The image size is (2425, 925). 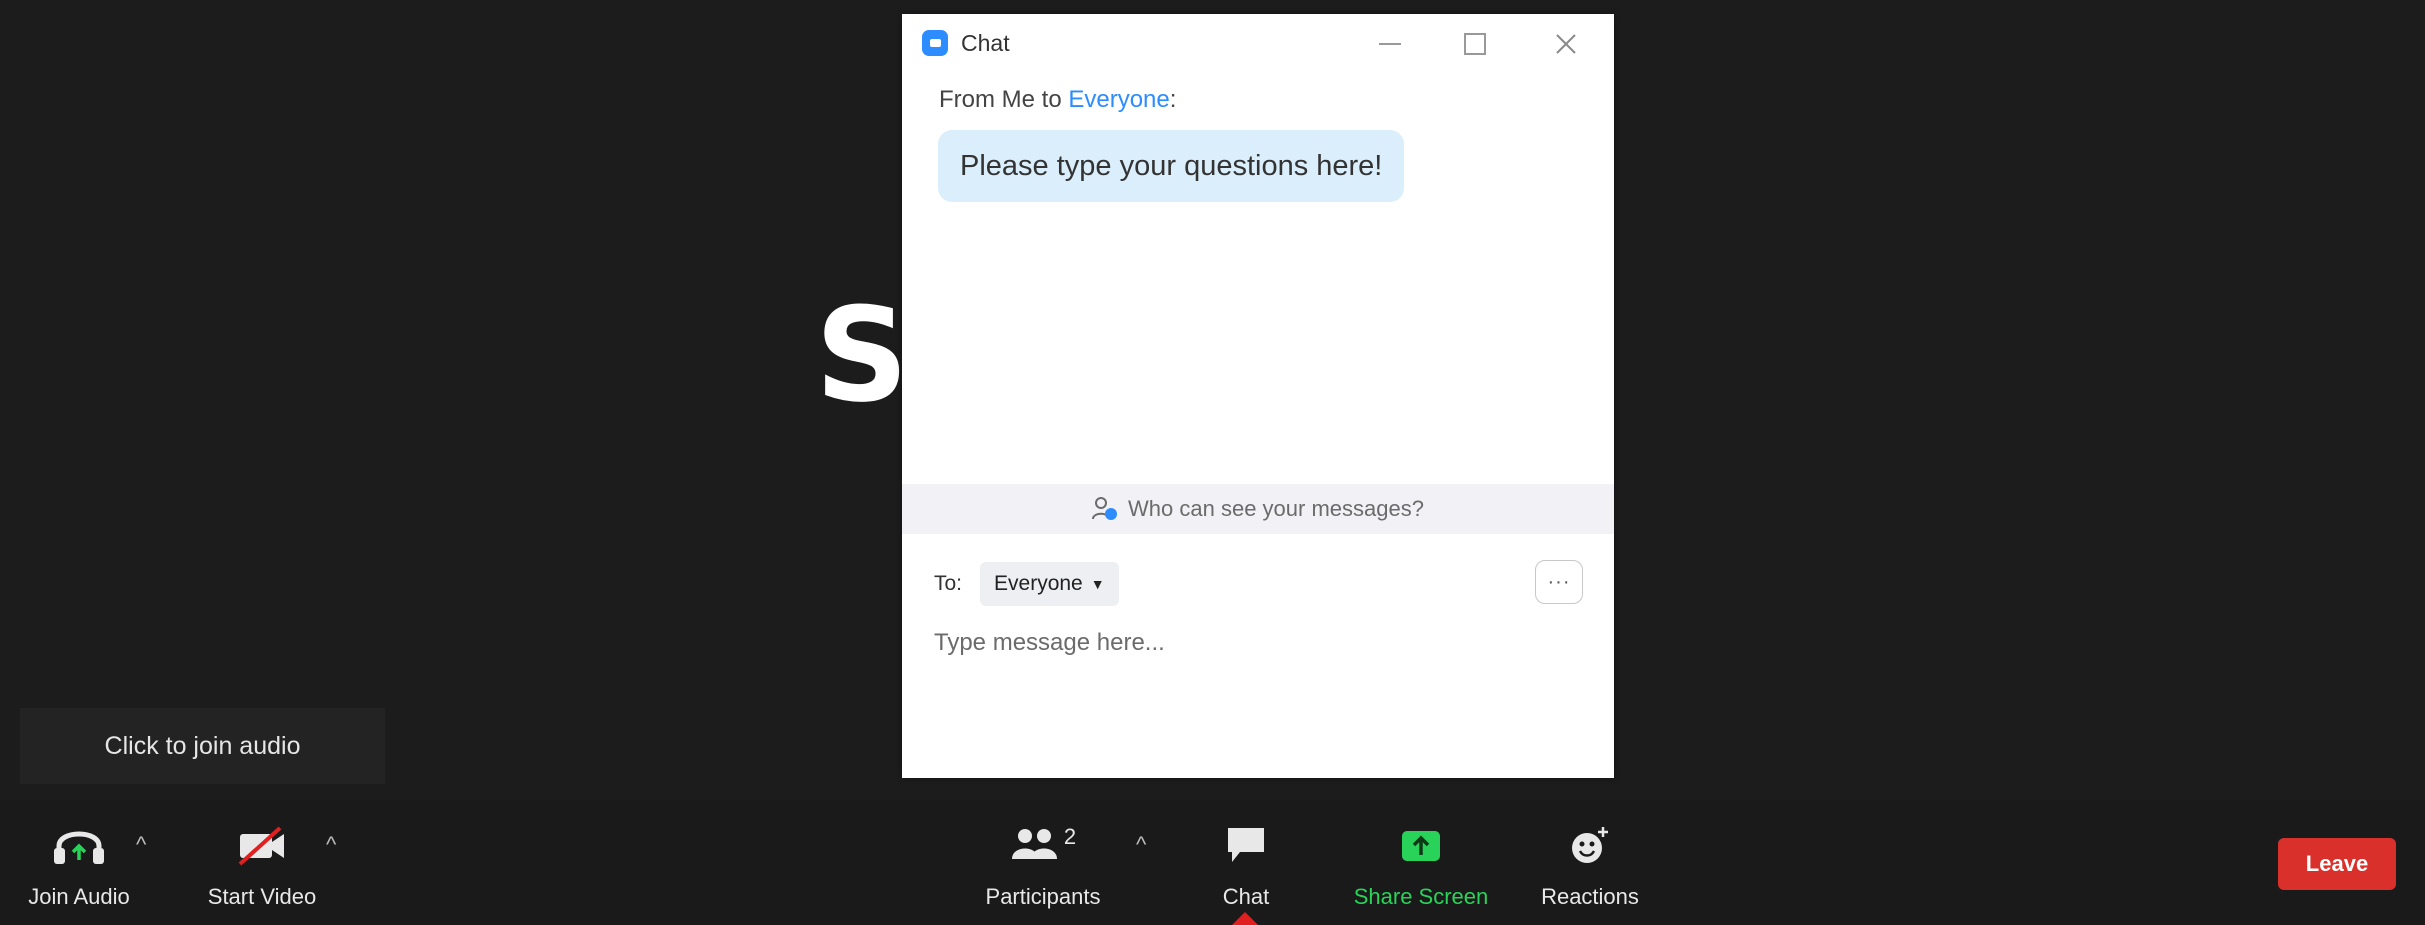 What do you see at coordinates (331, 845) in the screenshot?
I see `video-options-caret: ^` at bounding box center [331, 845].